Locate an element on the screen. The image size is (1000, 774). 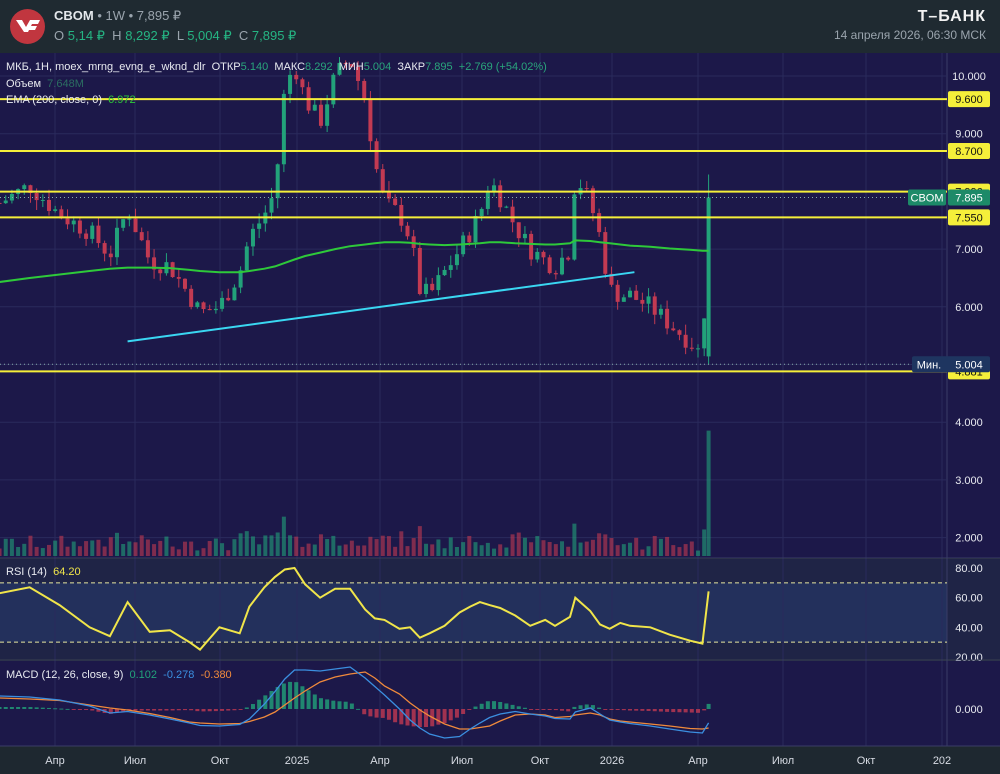
interval: 1W is located at coordinates (116, 15).